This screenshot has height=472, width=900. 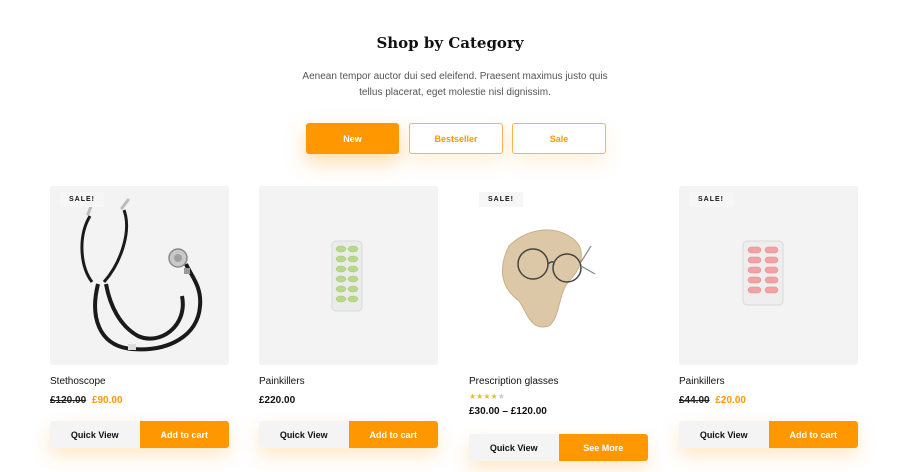 I want to click on tab-bestseller: Bestseller, so click(x=456, y=138).